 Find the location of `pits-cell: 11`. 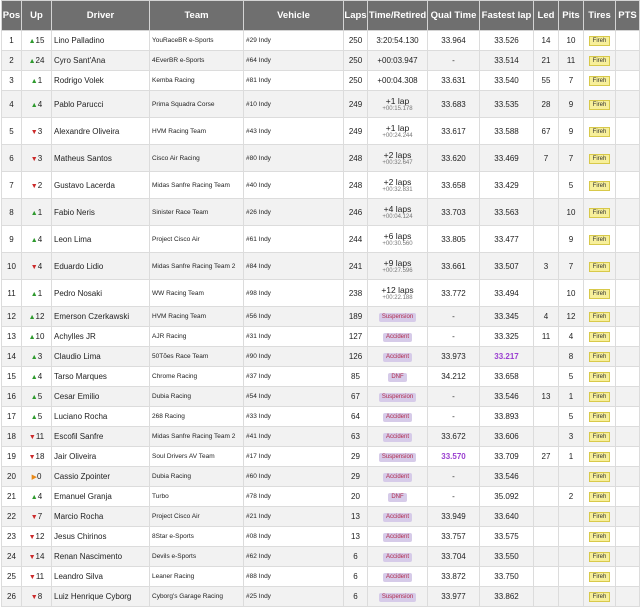

pits-cell: 11 is located at coordinates (571, 60).